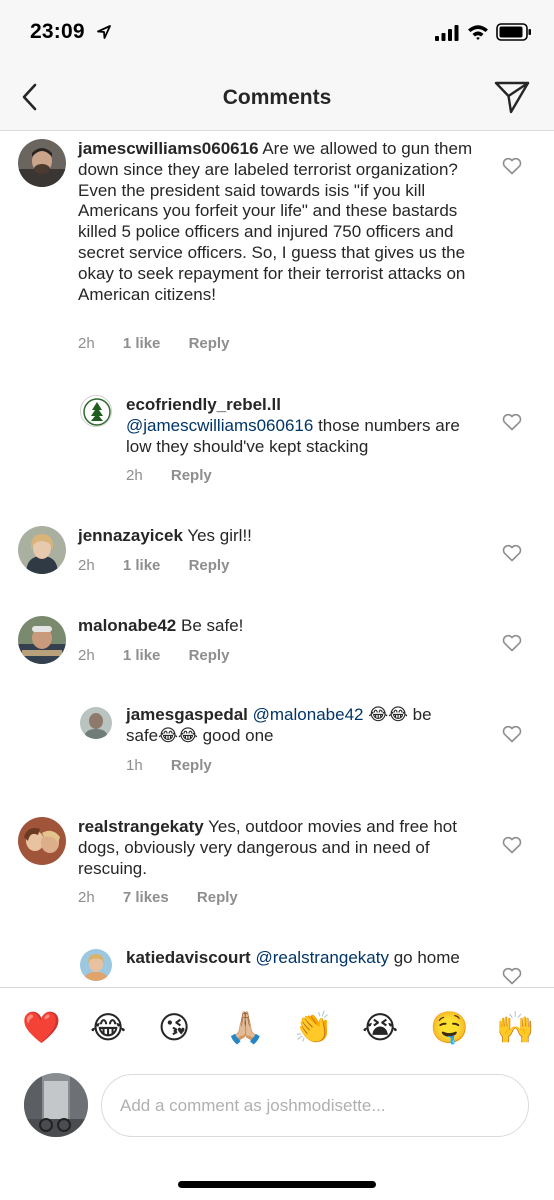 Image resolution: width=554 pixels, height=1200 pixels. Describe the element at coordinates (108, 1028) in the screenshot. I see `emoji-laughing-tears: 😂` at that location.